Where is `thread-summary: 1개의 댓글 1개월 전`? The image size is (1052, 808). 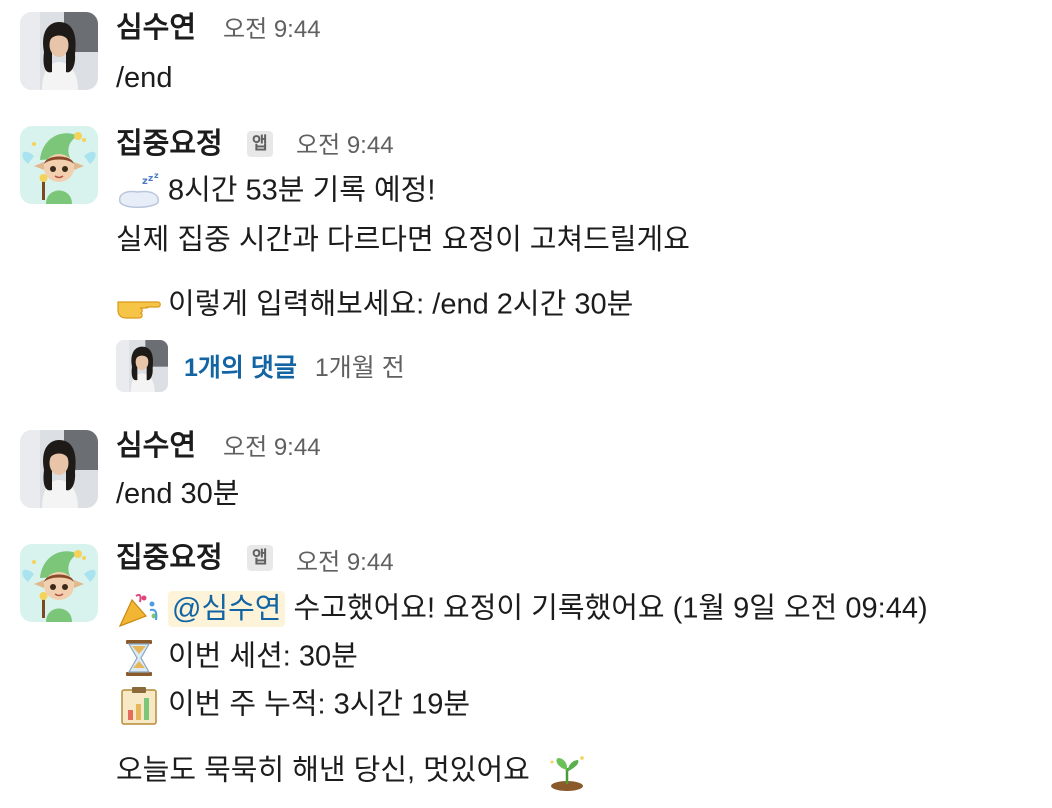 thread-summary: 1개의 댓글 1개월 전 is located at coordinates (260, 366).